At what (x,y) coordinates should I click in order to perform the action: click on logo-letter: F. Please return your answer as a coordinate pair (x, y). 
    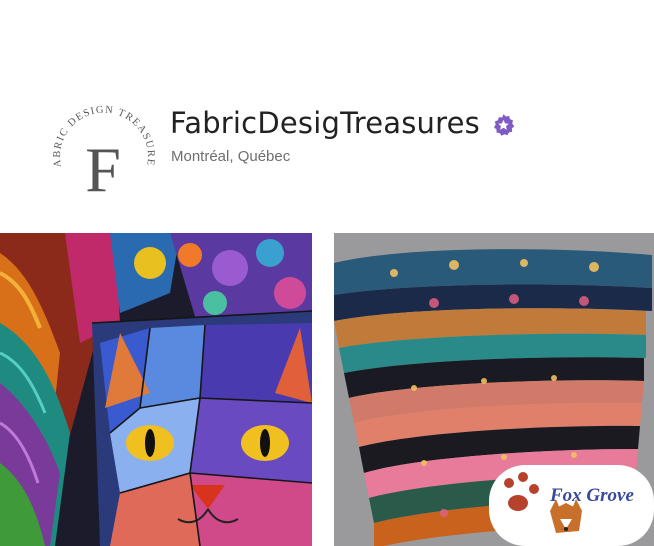
    Looking at the image, I should click on (103, 169).